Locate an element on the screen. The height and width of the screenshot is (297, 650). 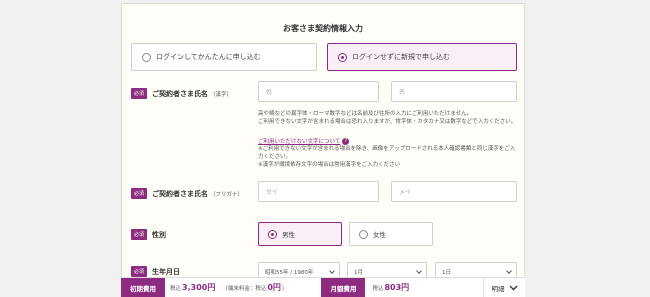
radio-female is located at coordinates (363, 234).